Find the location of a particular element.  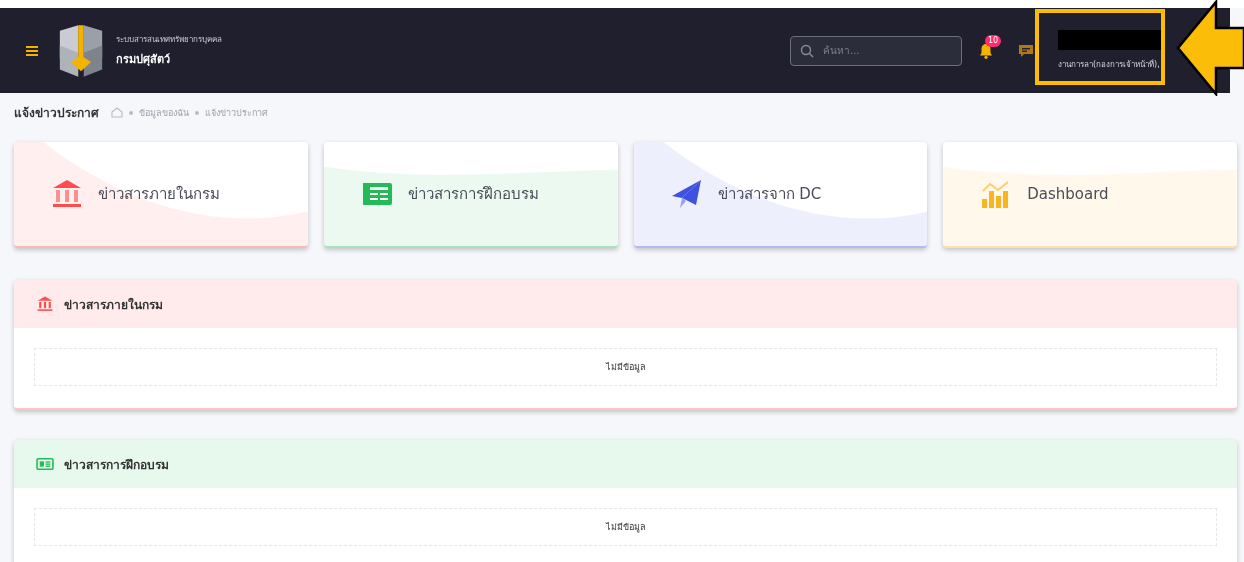

search-icon is located at coordinates (807, 50).